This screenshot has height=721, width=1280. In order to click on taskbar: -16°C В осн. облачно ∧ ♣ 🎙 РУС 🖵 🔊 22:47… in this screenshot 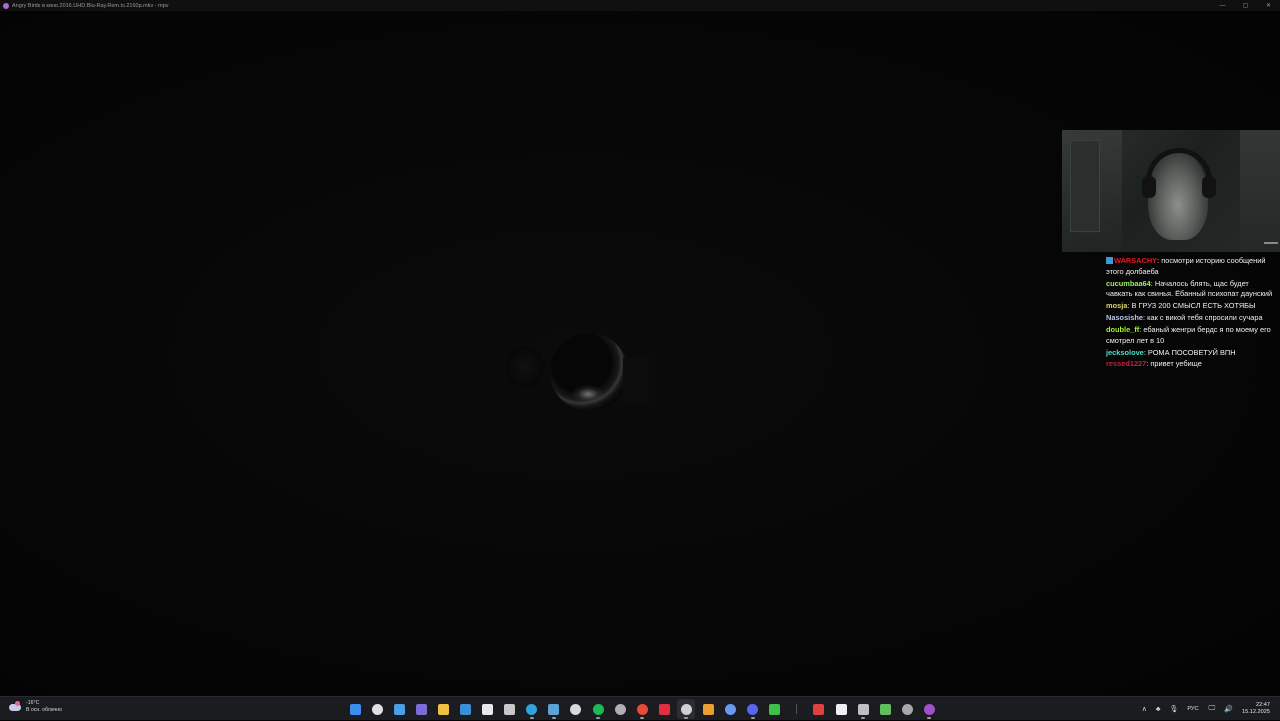, I will do `click(640, 708)`.